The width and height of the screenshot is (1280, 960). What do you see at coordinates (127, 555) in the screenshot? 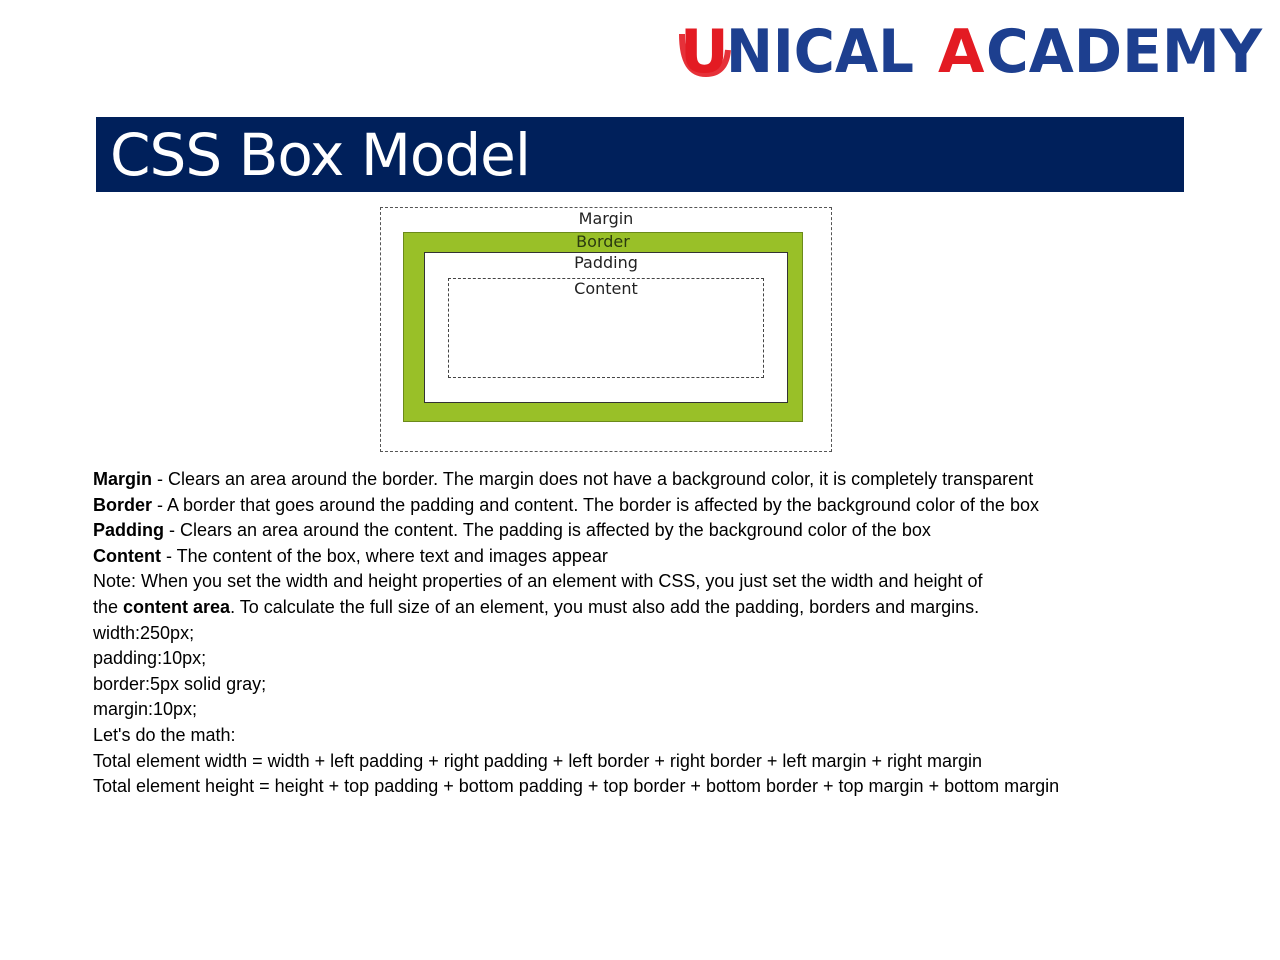
I see `definition-term: Content` at bounding box center [127, 555].